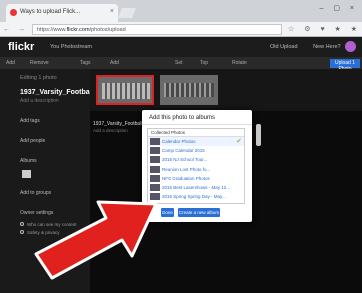  What do you see at coordinates (204, 63) in the screenshot?
I see `toolbar-top: Top` at bounding box center [204, 63].